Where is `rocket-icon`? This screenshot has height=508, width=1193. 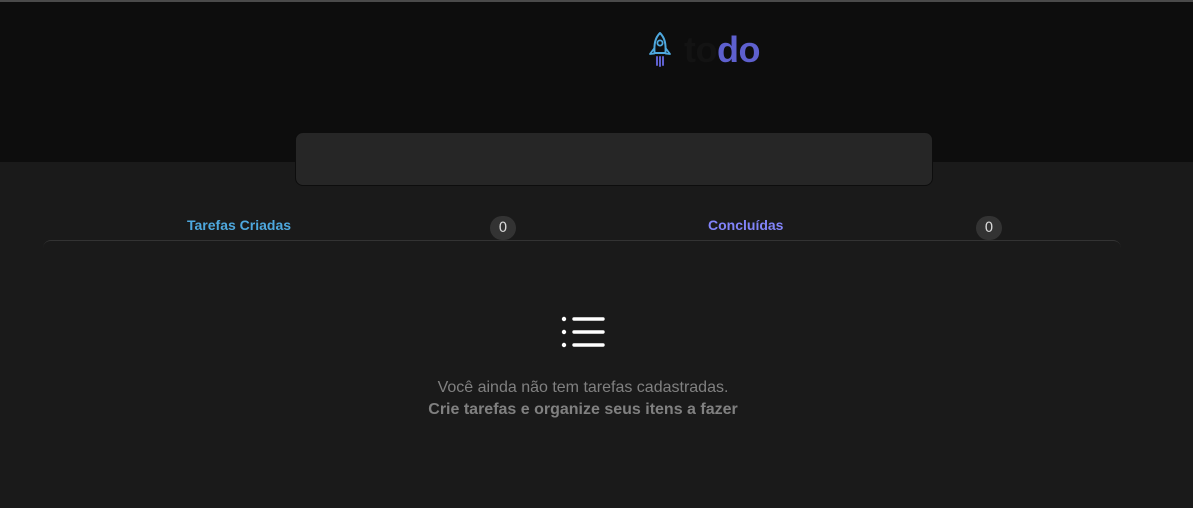
rocket-icon is located at coordinates (660, 50).